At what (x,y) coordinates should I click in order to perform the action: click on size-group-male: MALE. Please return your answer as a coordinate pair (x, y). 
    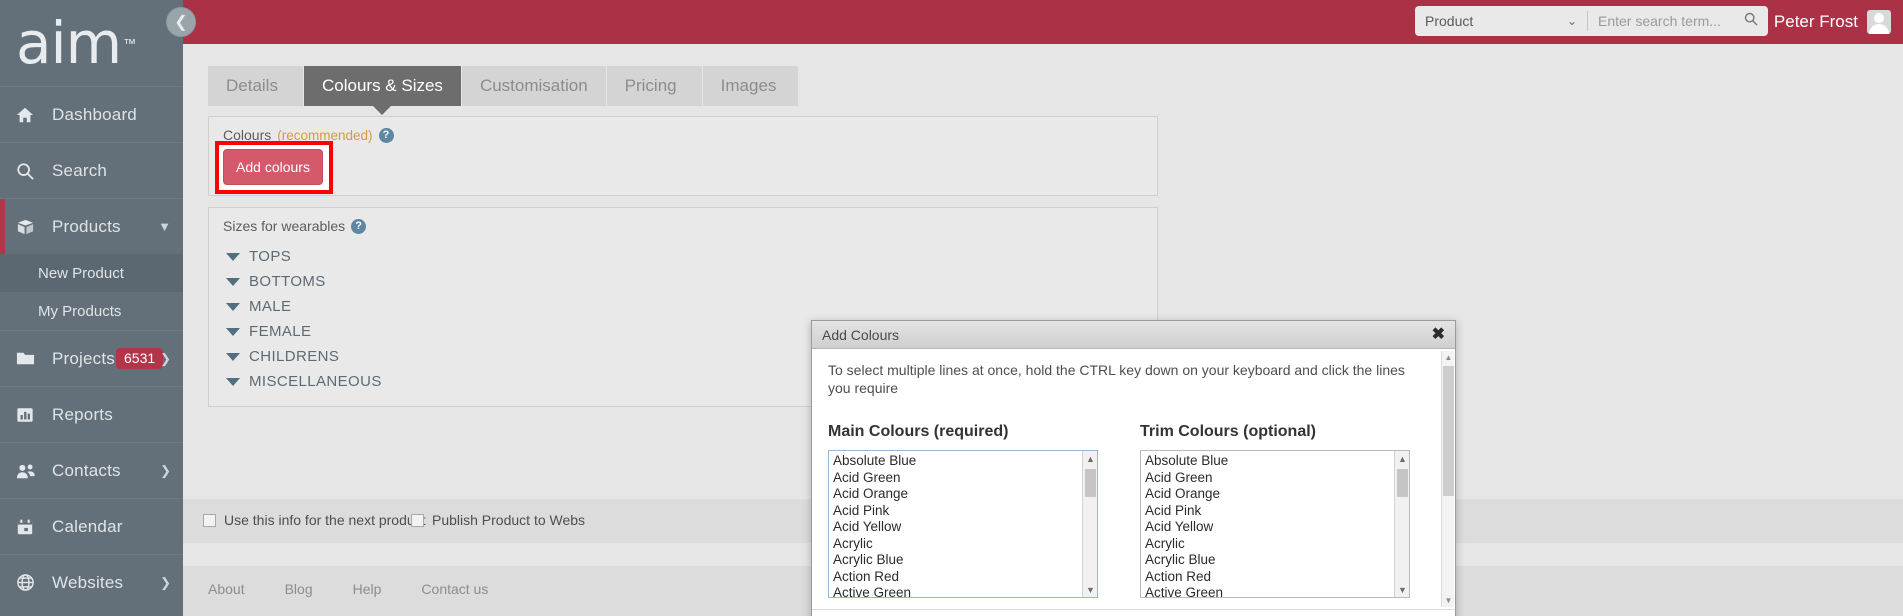
    Looking at the image, I should click on (683, 306).